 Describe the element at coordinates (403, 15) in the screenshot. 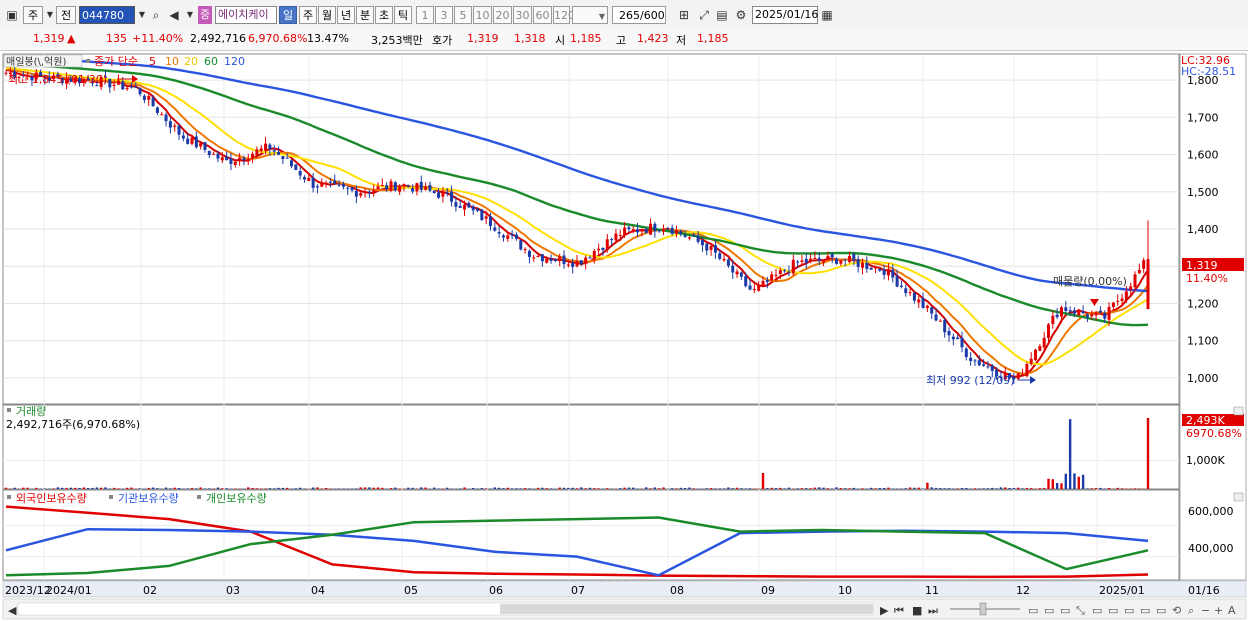

I see `period-tick: 틱` at that location.